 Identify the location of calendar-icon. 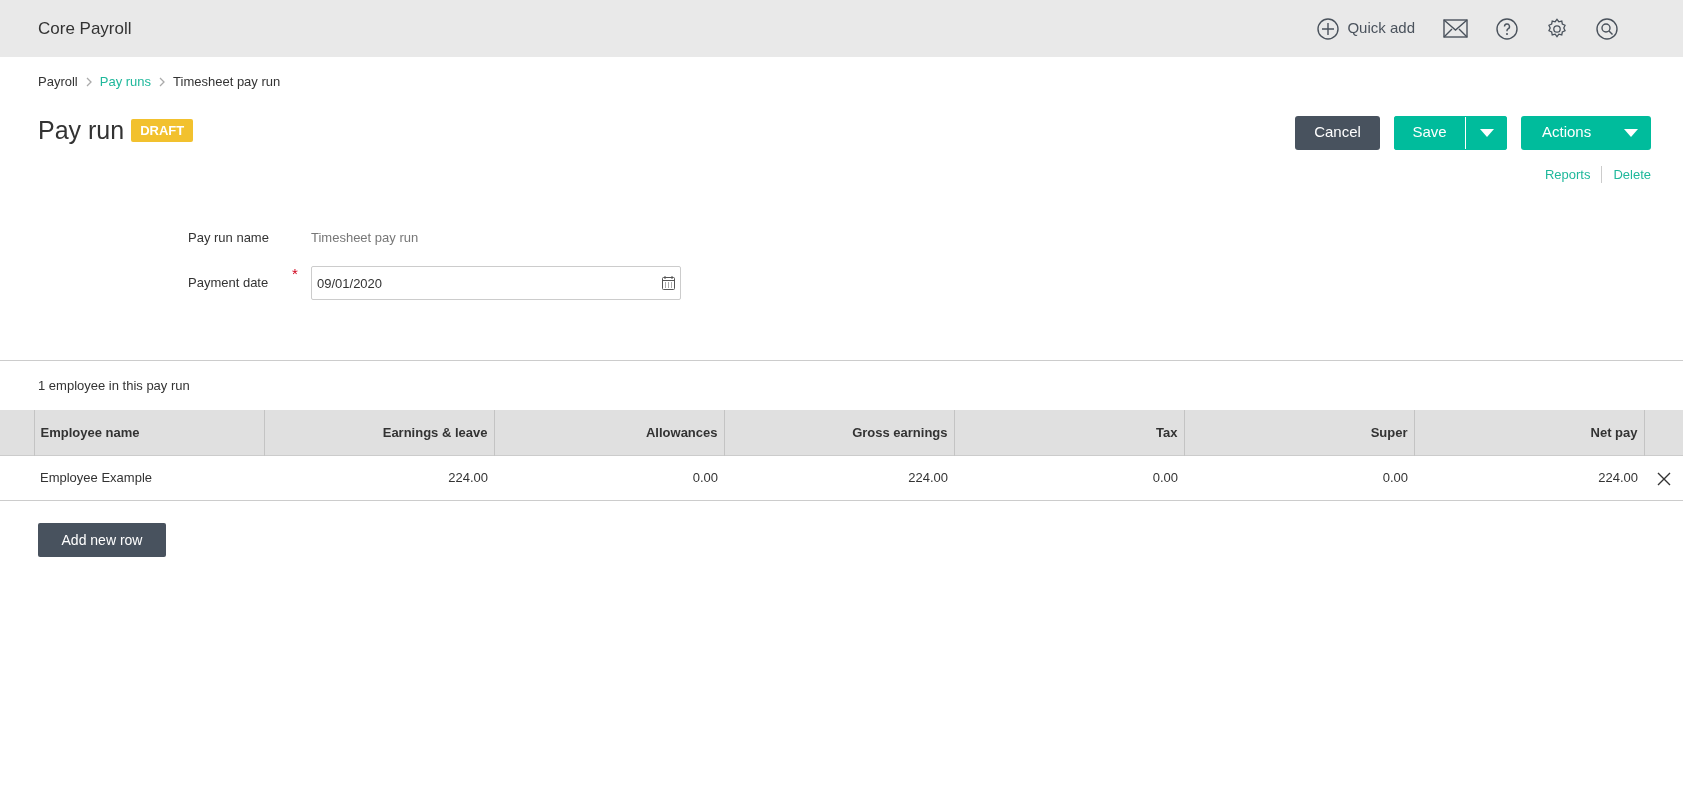
(668, 283).